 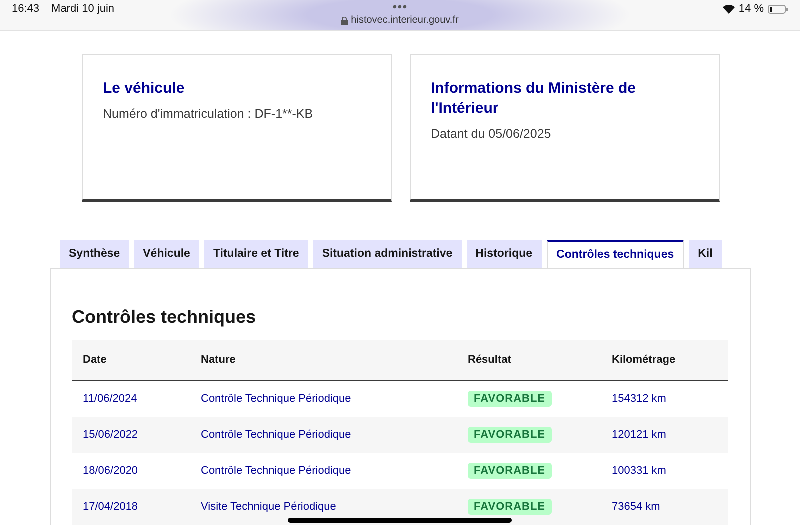 What do you see at coordinates (504, 254) in the screenshot?
I see `tab: Historique` at bounding box center [504, 254].